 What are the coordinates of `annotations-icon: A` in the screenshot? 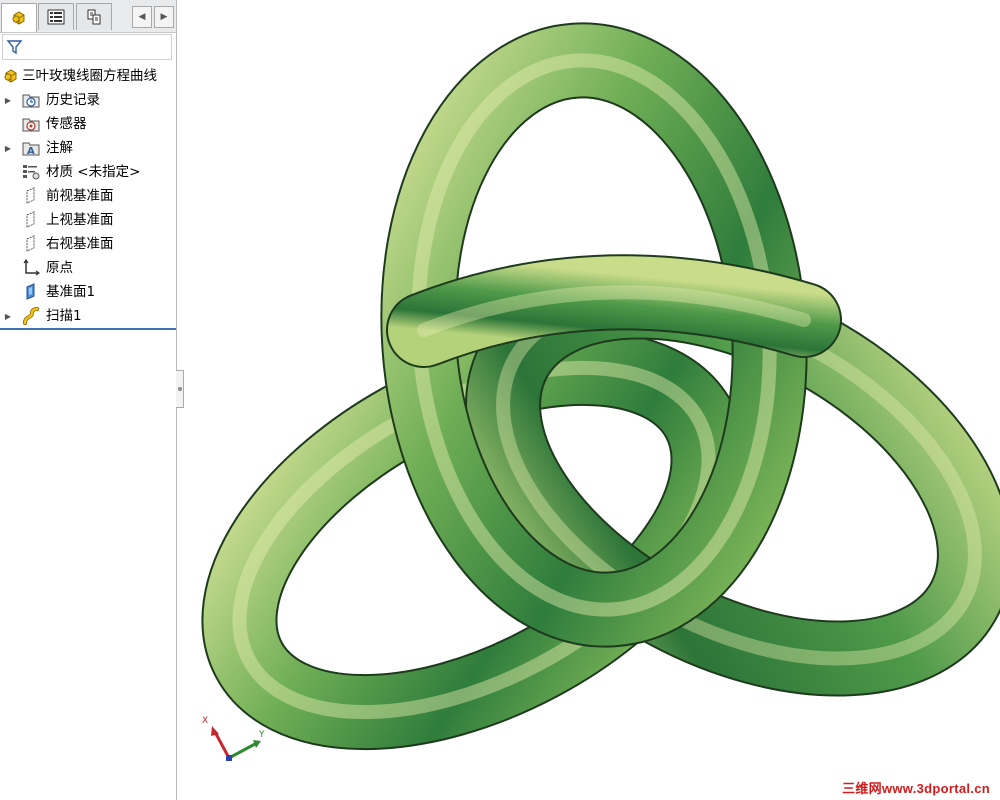 It's located at (31, 149).